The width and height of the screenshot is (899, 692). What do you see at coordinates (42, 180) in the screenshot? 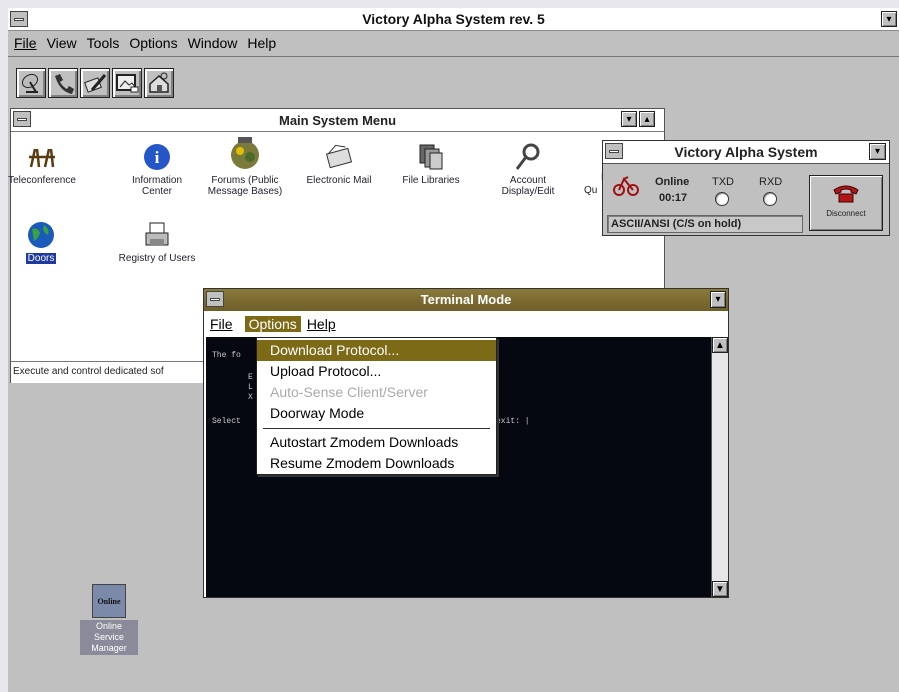
I see `teleconference-label: Teleconference` at bounding box center [42, 180].